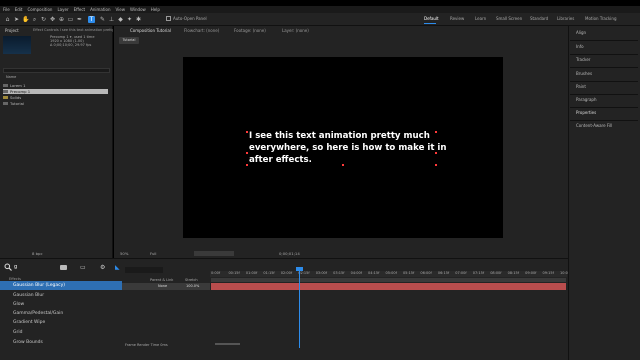  What do you see at coordinates (16, 19) in the screenshot?
I see `selection-tool-icon: ➤` at bounding box center [16, 19].